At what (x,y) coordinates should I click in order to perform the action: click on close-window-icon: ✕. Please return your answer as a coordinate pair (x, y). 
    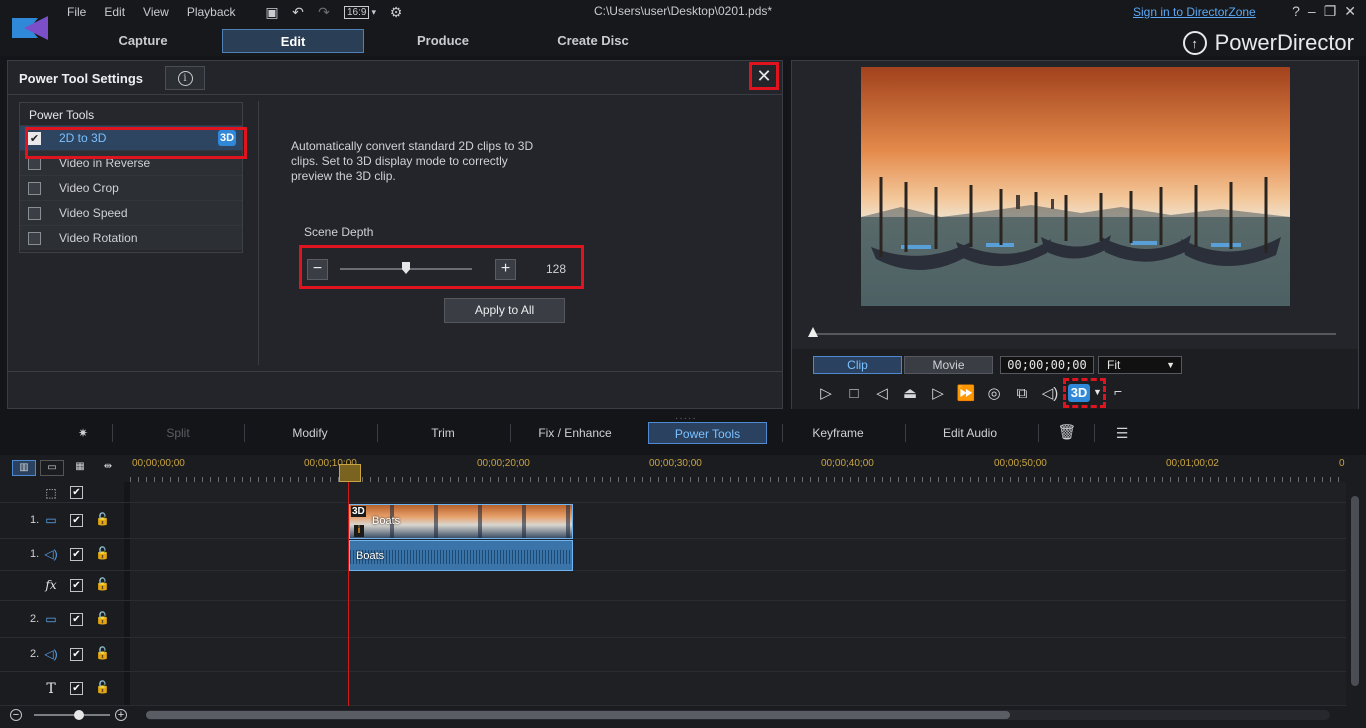
    Looking at the image, I should click on (1350, 11).